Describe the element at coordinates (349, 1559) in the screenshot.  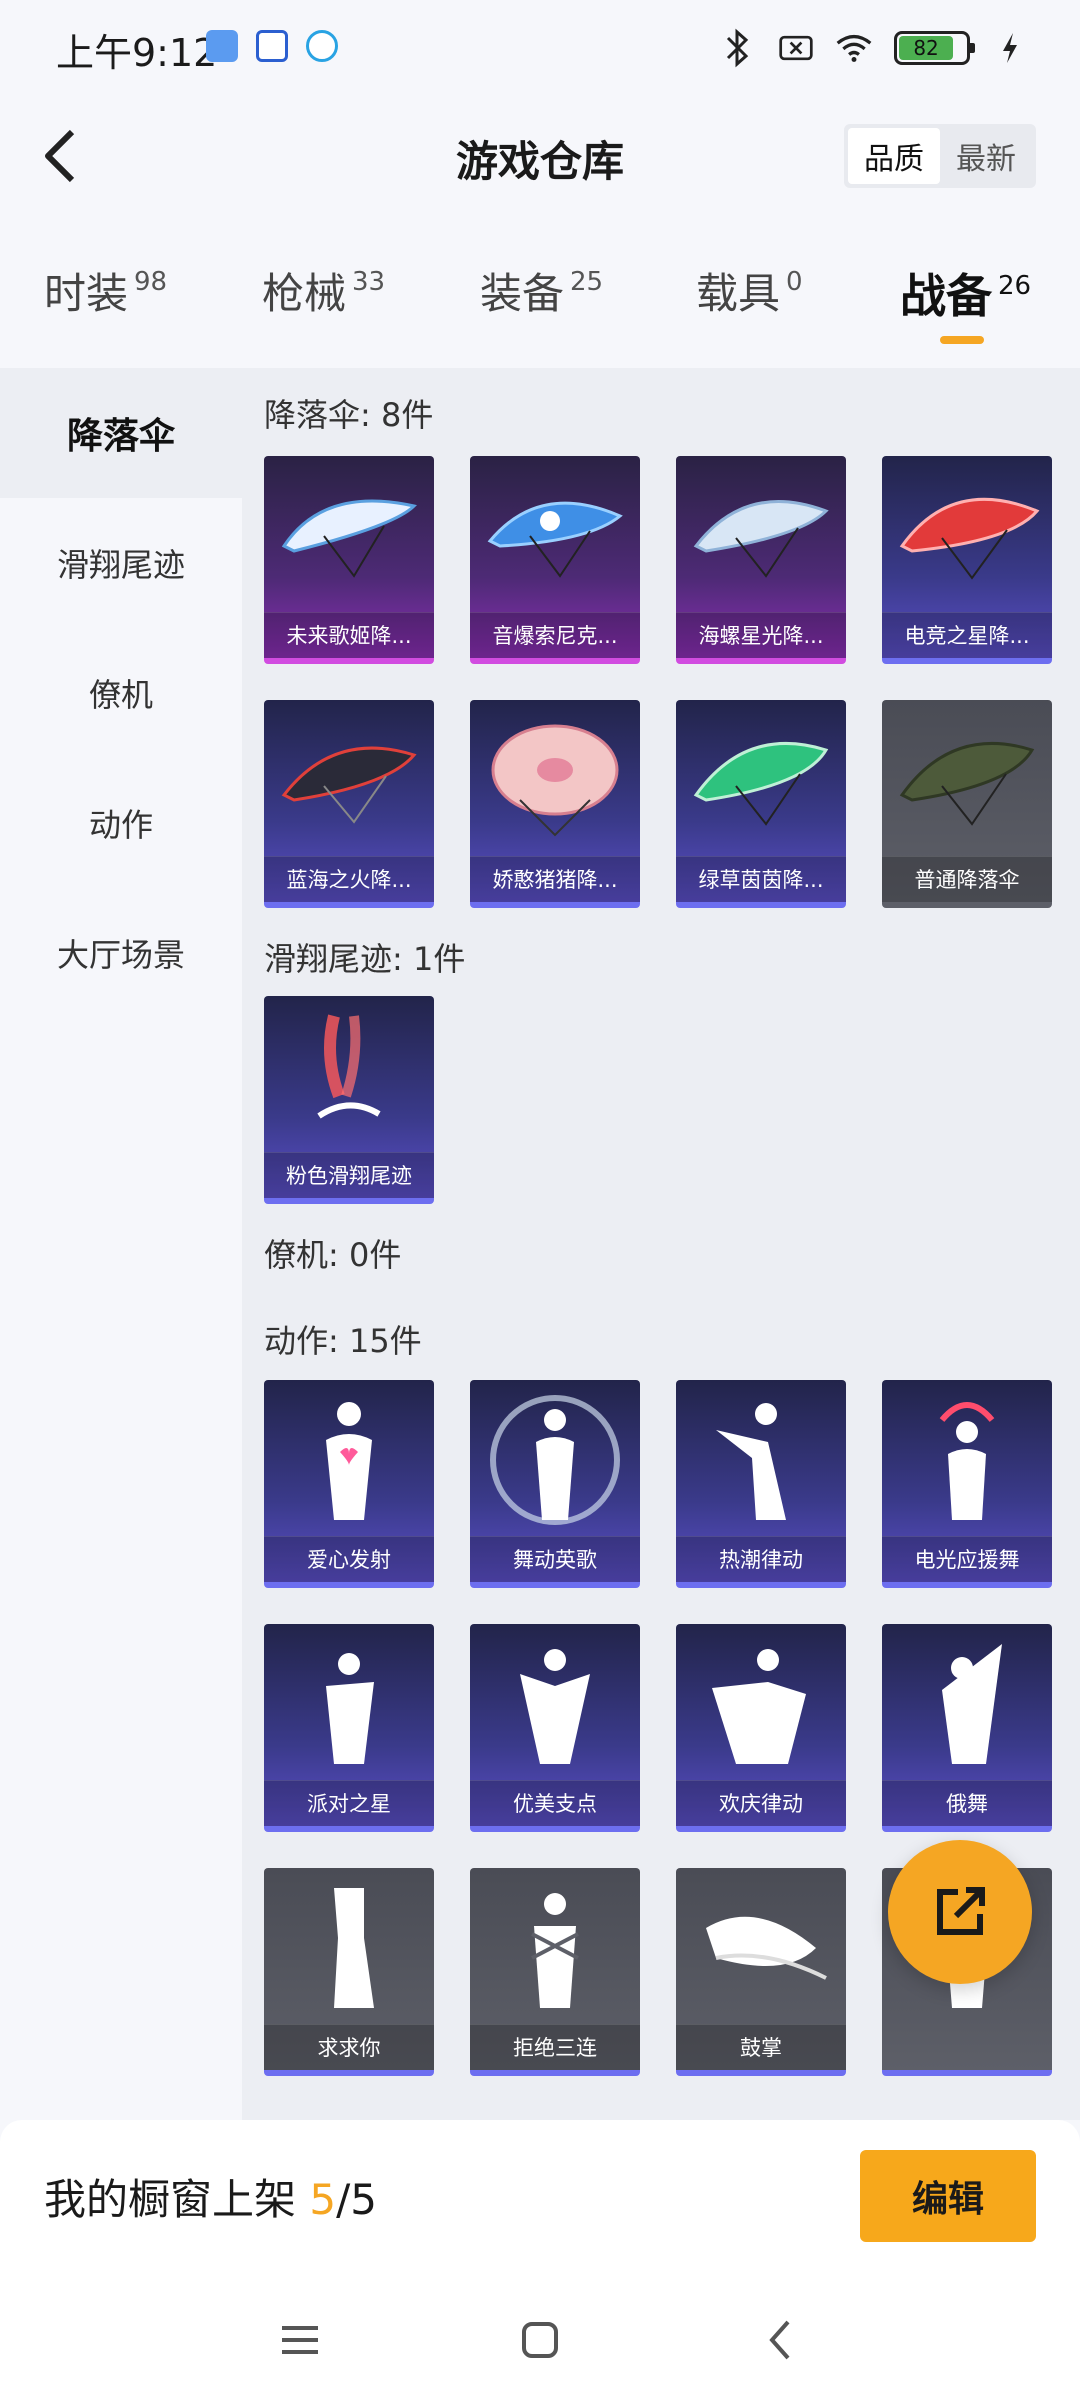
I see `item-name: 爱心发射` at that location.